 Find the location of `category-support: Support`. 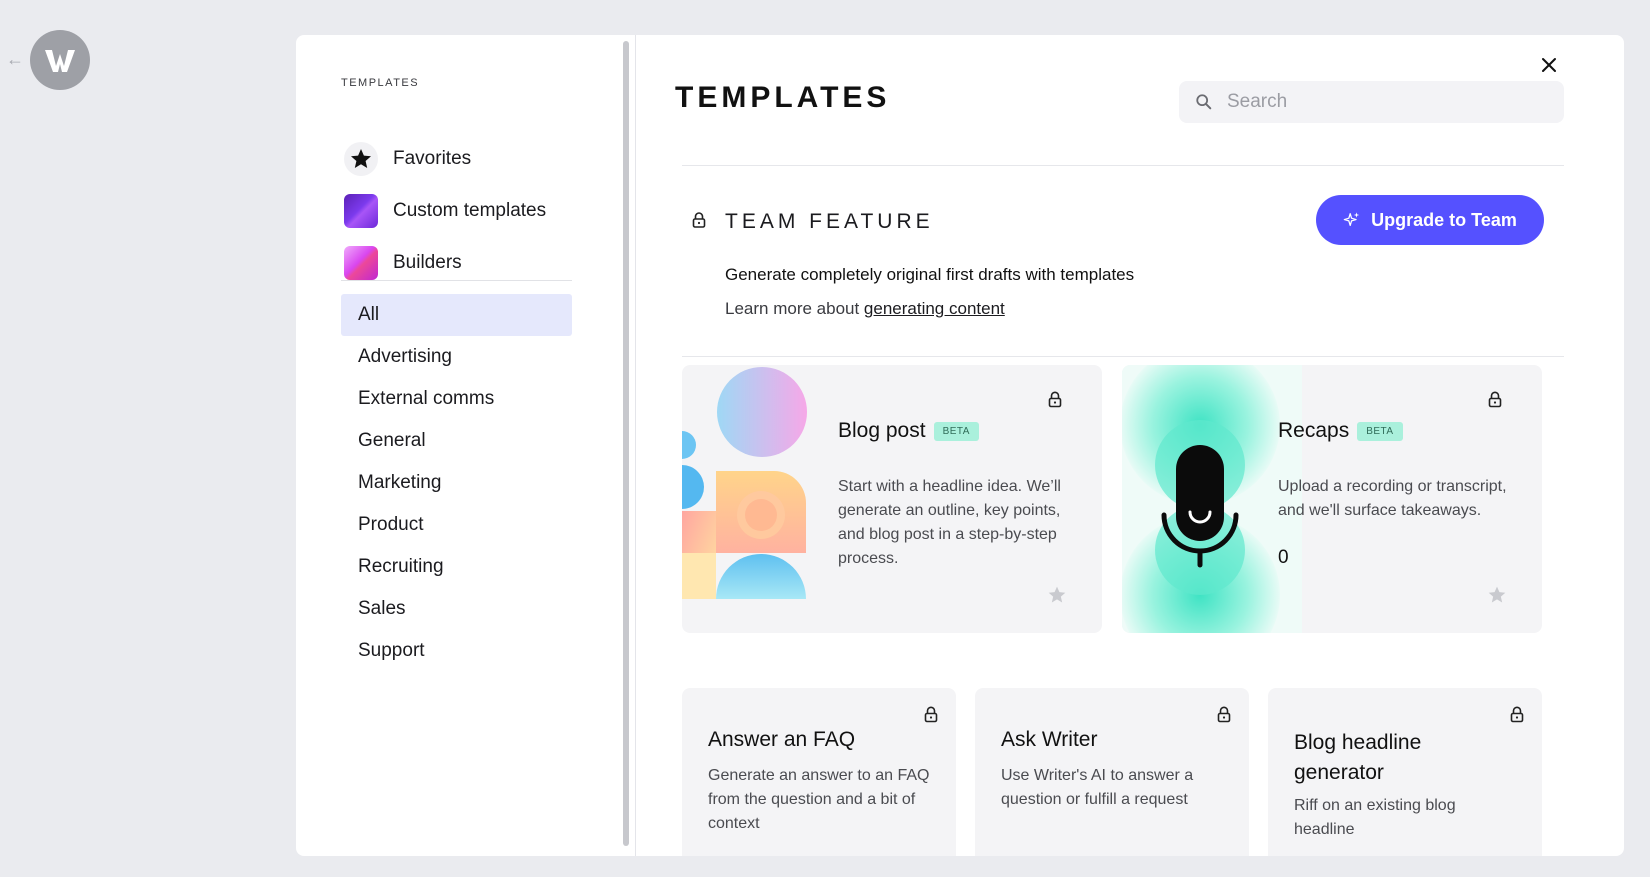

category-support: Support is located at coordinates (456, 651).